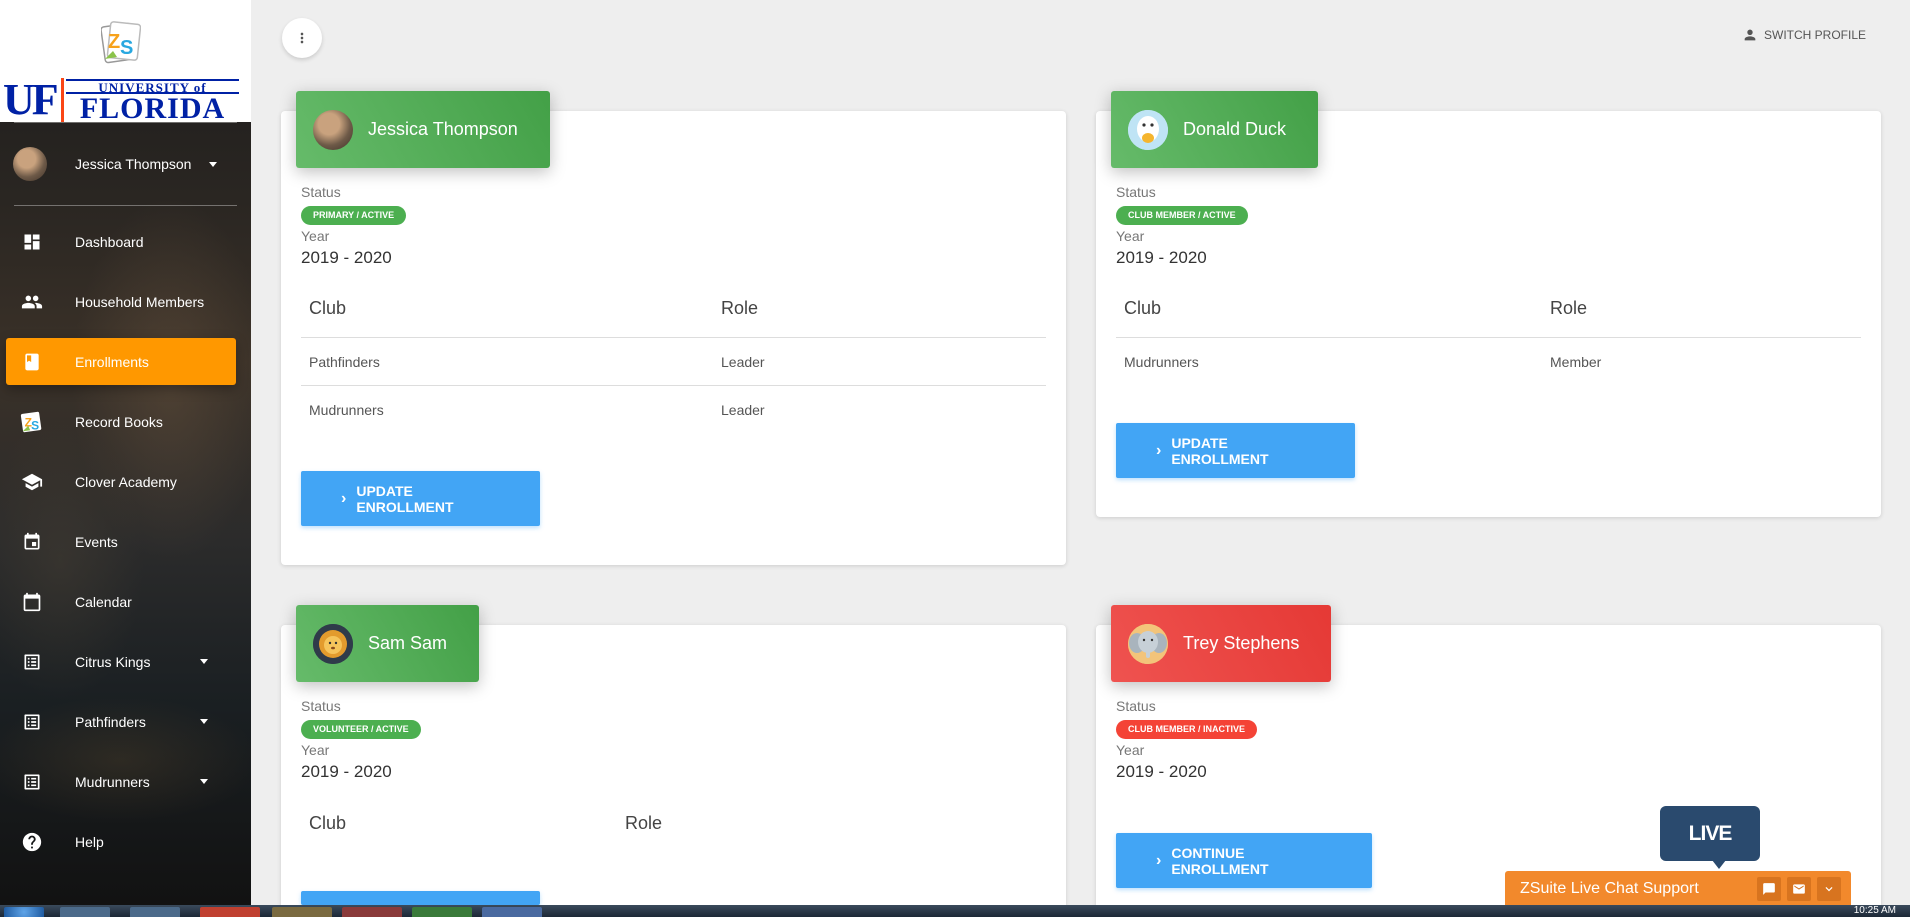 This screenshot has width=1910, height=917. I want to click on people-icon, so click(32, 302).